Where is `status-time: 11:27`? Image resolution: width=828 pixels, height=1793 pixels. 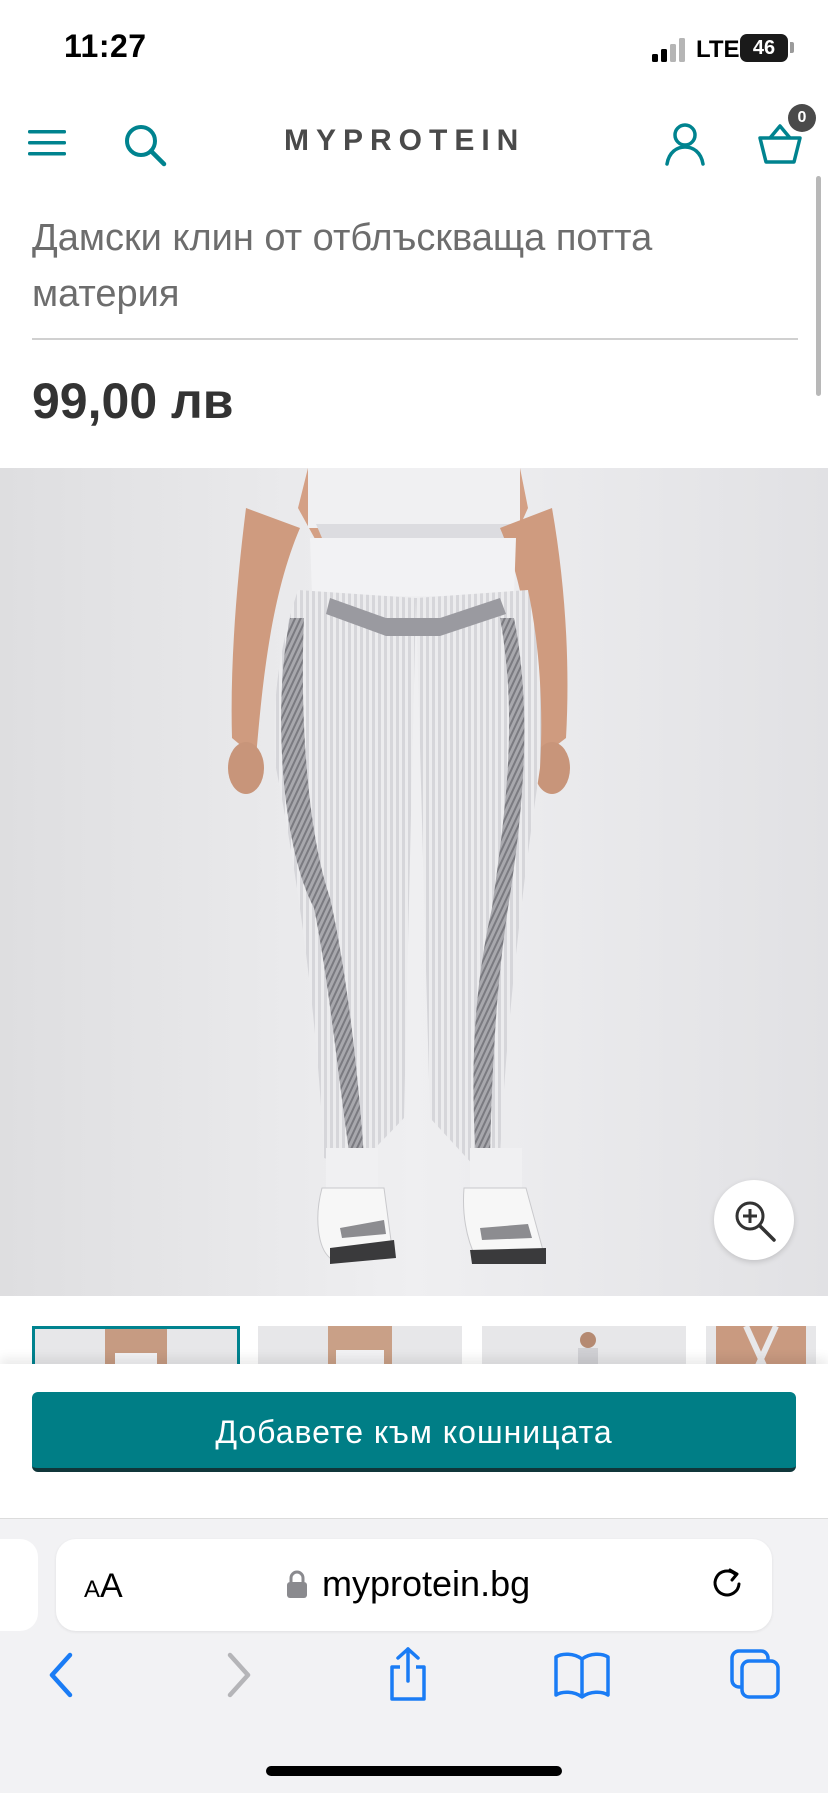
status-time: 11:27 is located at coordinates (105, 46).